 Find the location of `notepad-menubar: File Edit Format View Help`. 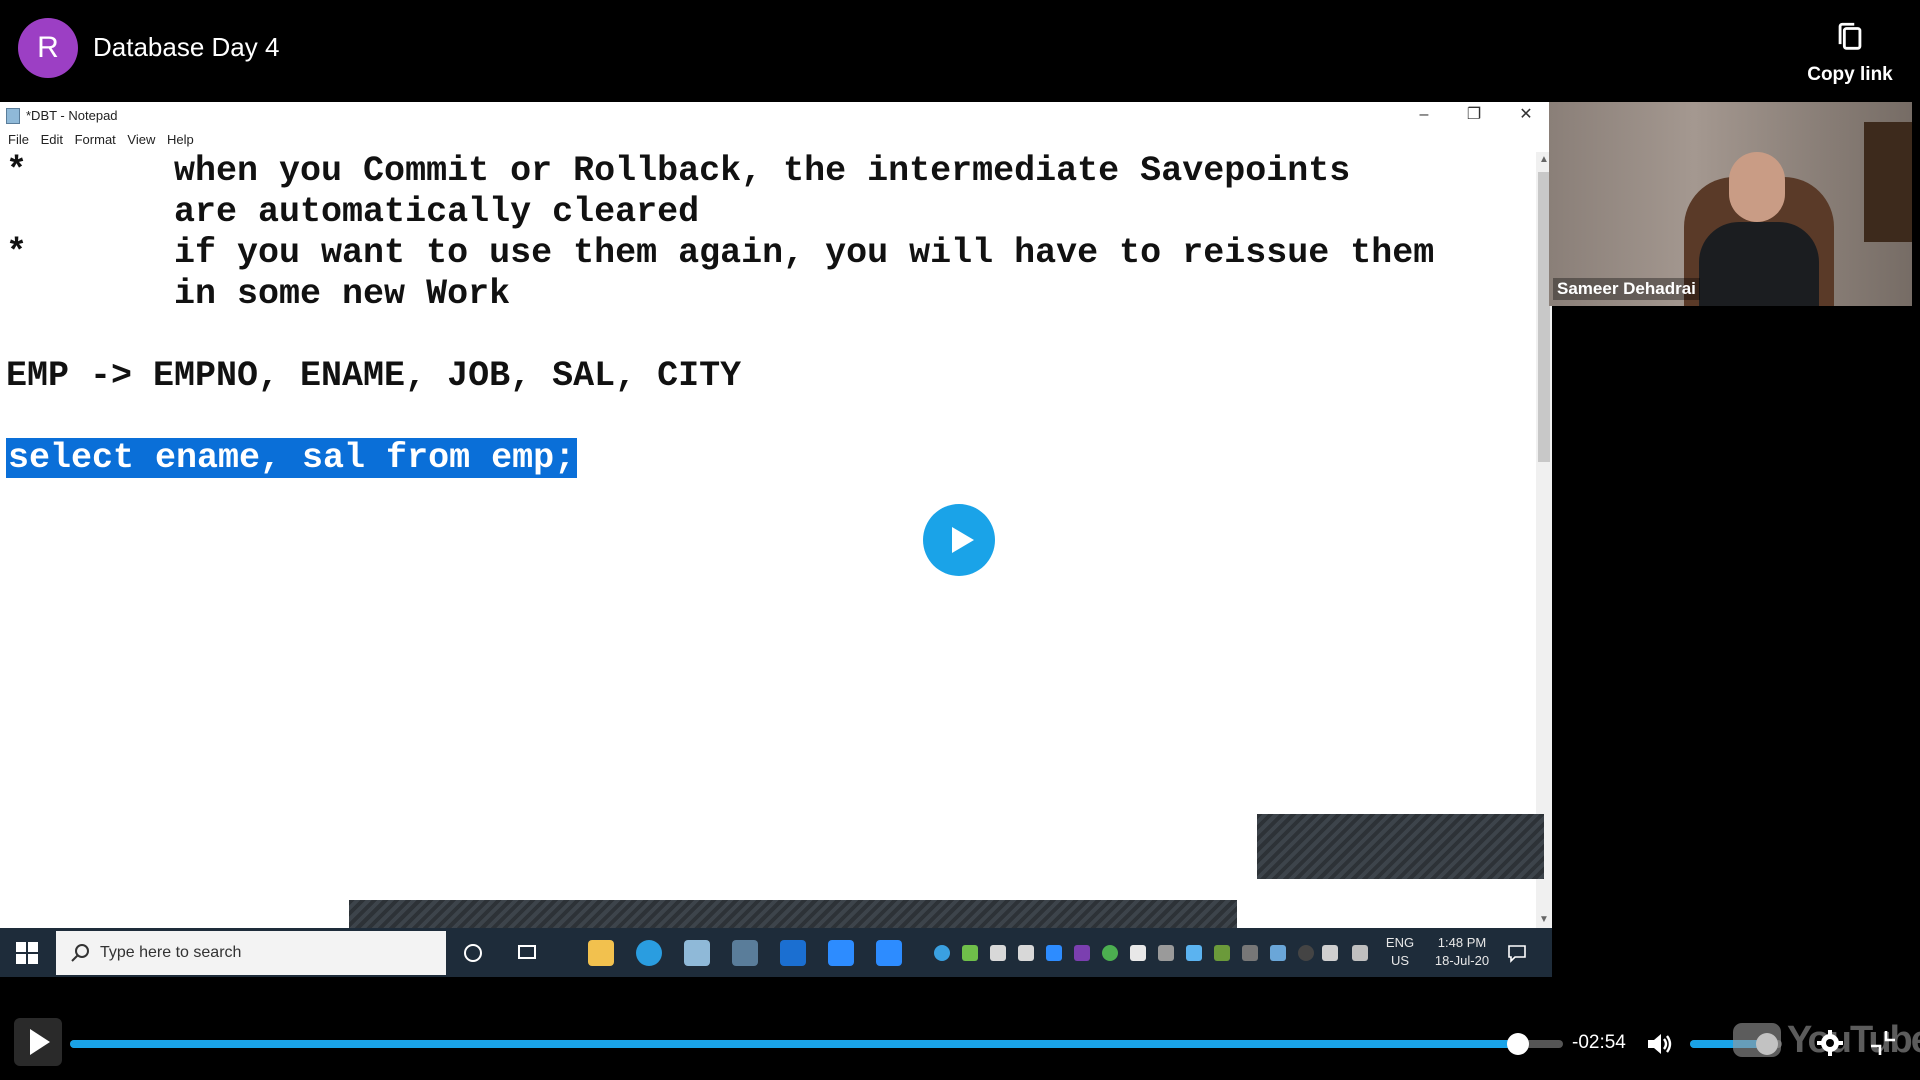

notepad-menubar: File Edit Format View Help is located at coordinates (776, 139).